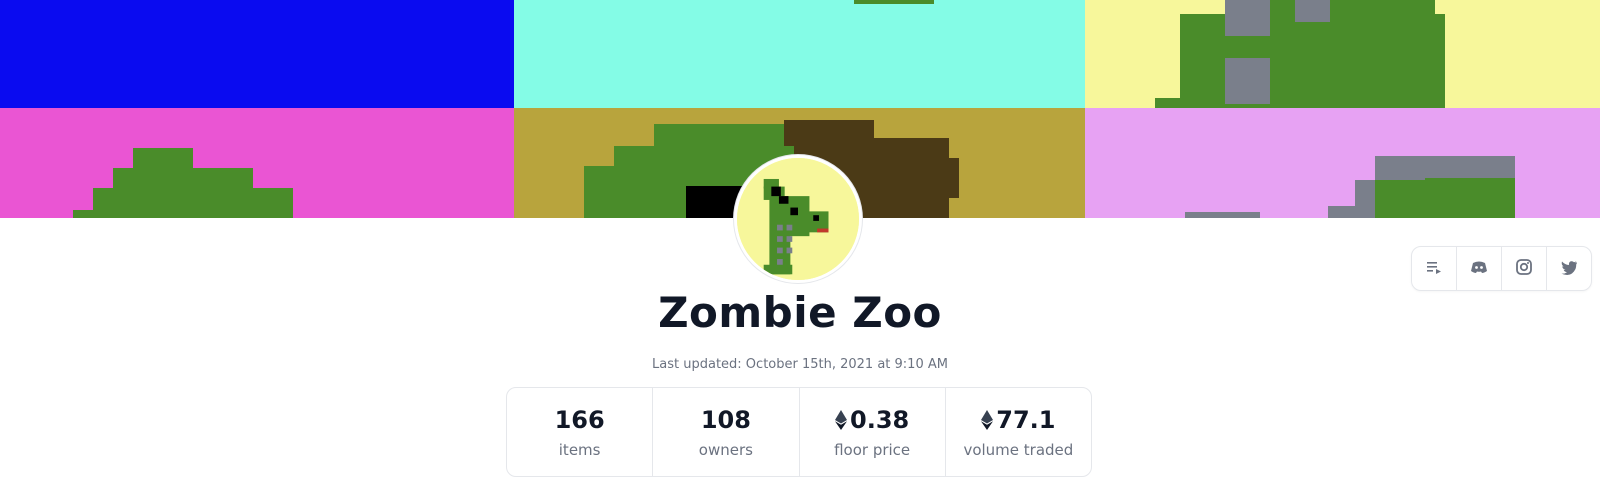 This screenshot has height=497, width=1600. I want to click on twitter-button, so click(1569, 268).